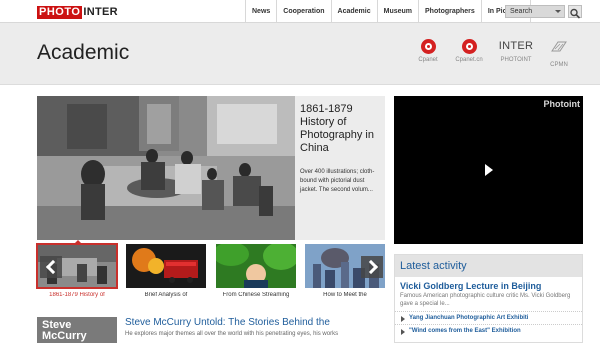 This screenshot has height=343, width=600. I want to click on partner-cpanet: Cpanet, so click(428, 51).